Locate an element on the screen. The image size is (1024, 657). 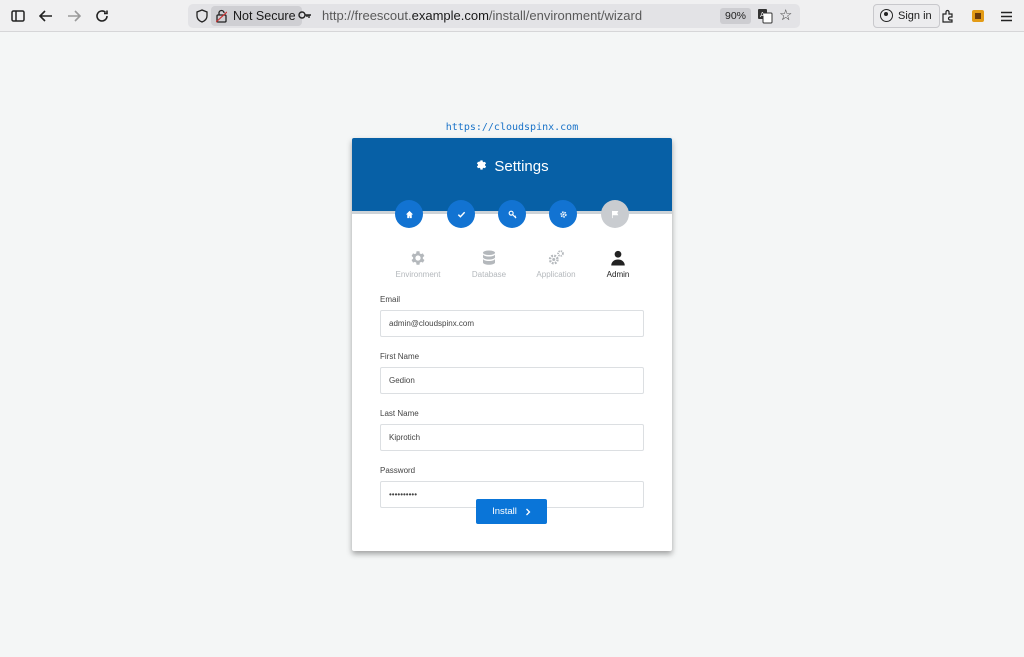
svg-text: A is located at coordinates (762, 15).